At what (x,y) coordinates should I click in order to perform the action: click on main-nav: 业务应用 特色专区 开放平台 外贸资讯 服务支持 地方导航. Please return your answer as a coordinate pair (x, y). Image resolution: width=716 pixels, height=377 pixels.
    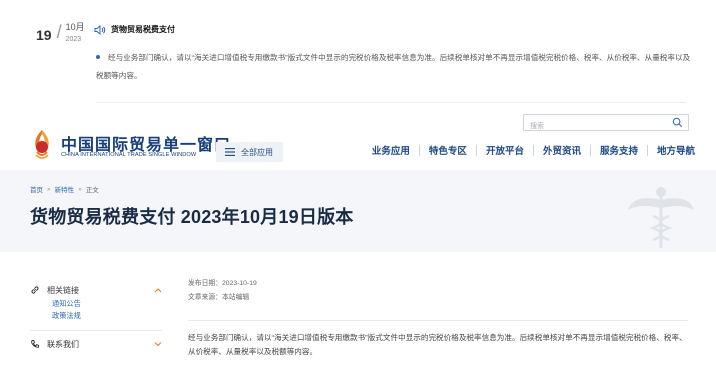
    Looking at the image, I should click on (533, 150).